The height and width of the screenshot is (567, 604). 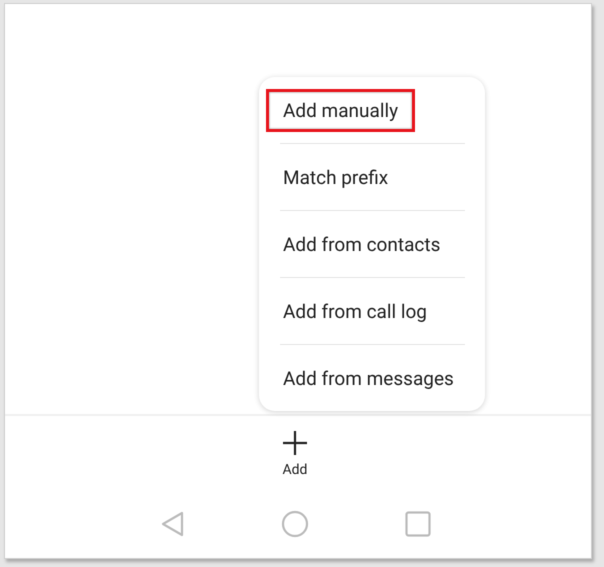 What do you see at coordinates (295, 443) in the screenshot?
I see `plus-icon` at bounding box center [295, 443].